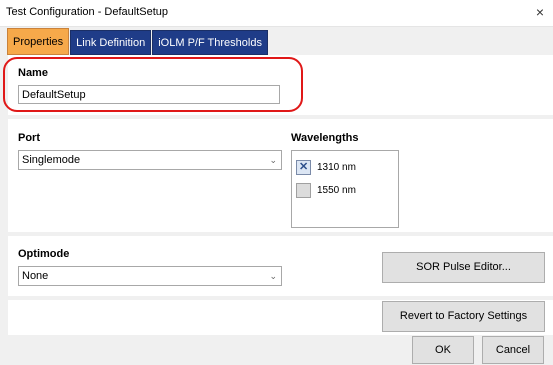 The image size is (553, 365). What do you see at coordinates (336, 167) in the screenshot?
I see `wavelength-label: 1310 nm` at bounding box center [336, 167].